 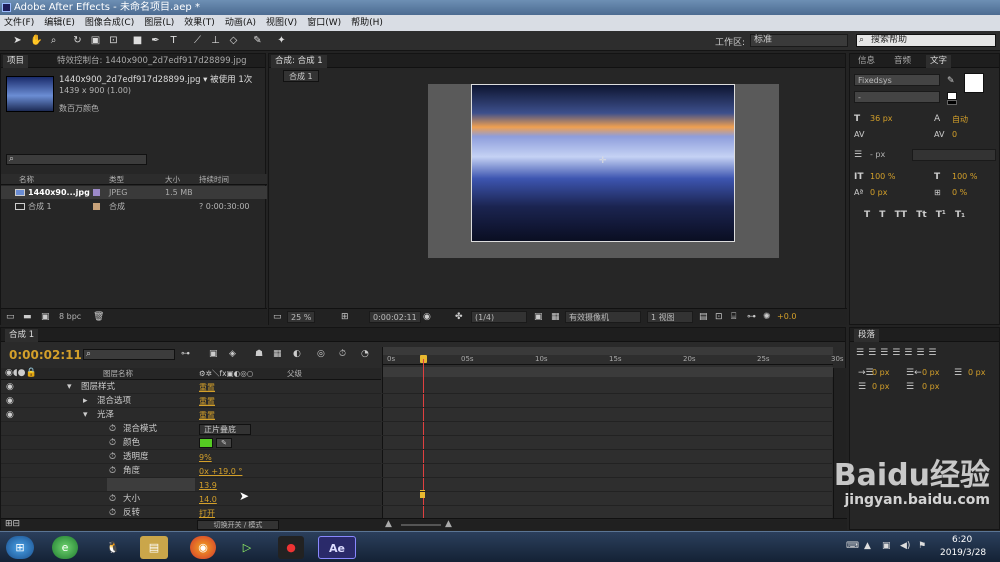 I want to click on space-after-value: 0 px, so click(x=930, y=386).